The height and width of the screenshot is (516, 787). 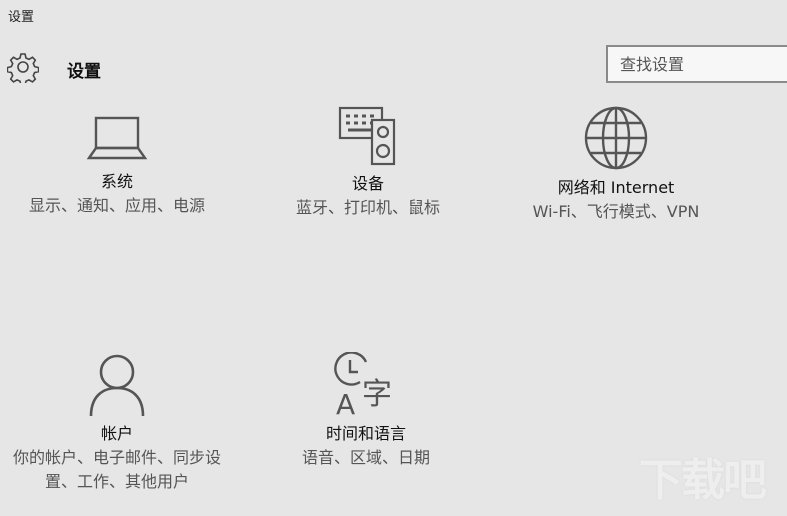 What do you see at coordinates (21, 17) in the screenshot?
I see `window-title: 设置` at bounding box center [21, 17].